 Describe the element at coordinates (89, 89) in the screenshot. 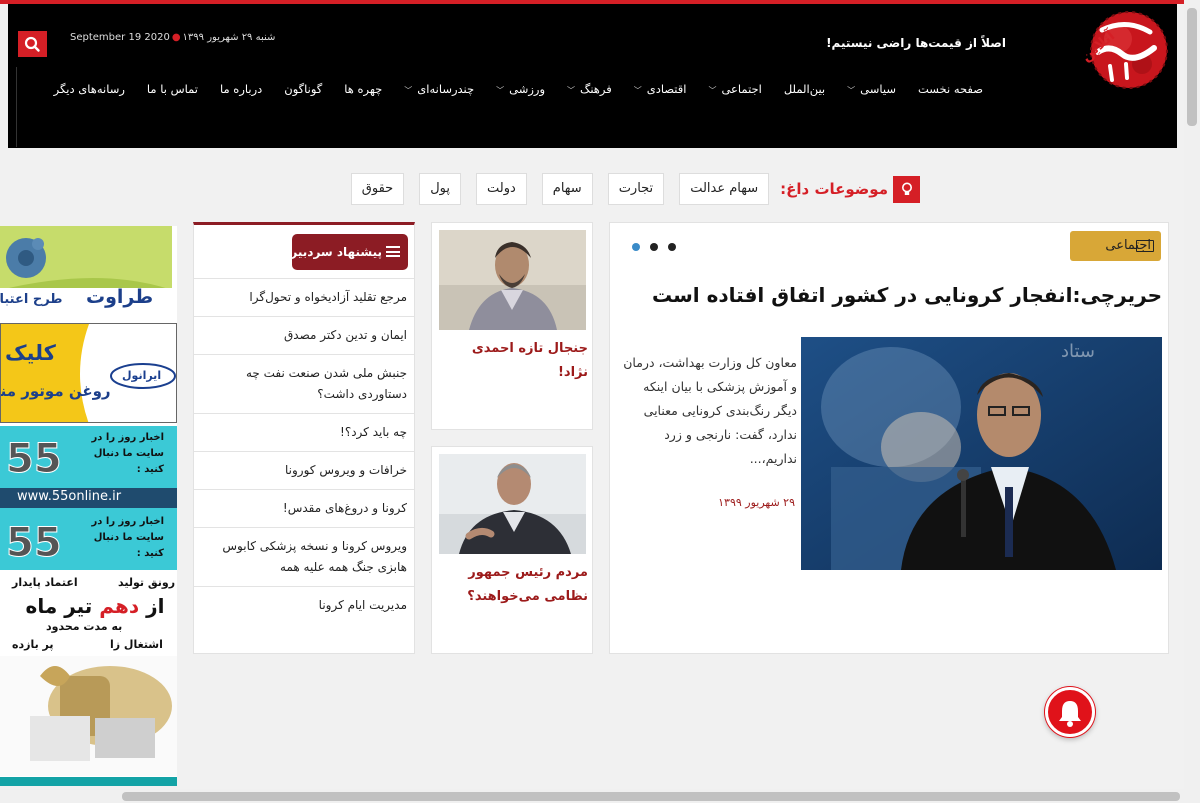

I see `nav-item-label: رسانه‌های دیگر` at that location.